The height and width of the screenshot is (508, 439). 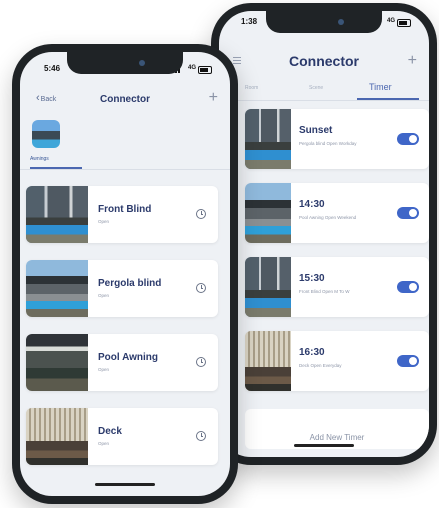 I want to click on device-name: Front Blind, so click(x=125, y=209).